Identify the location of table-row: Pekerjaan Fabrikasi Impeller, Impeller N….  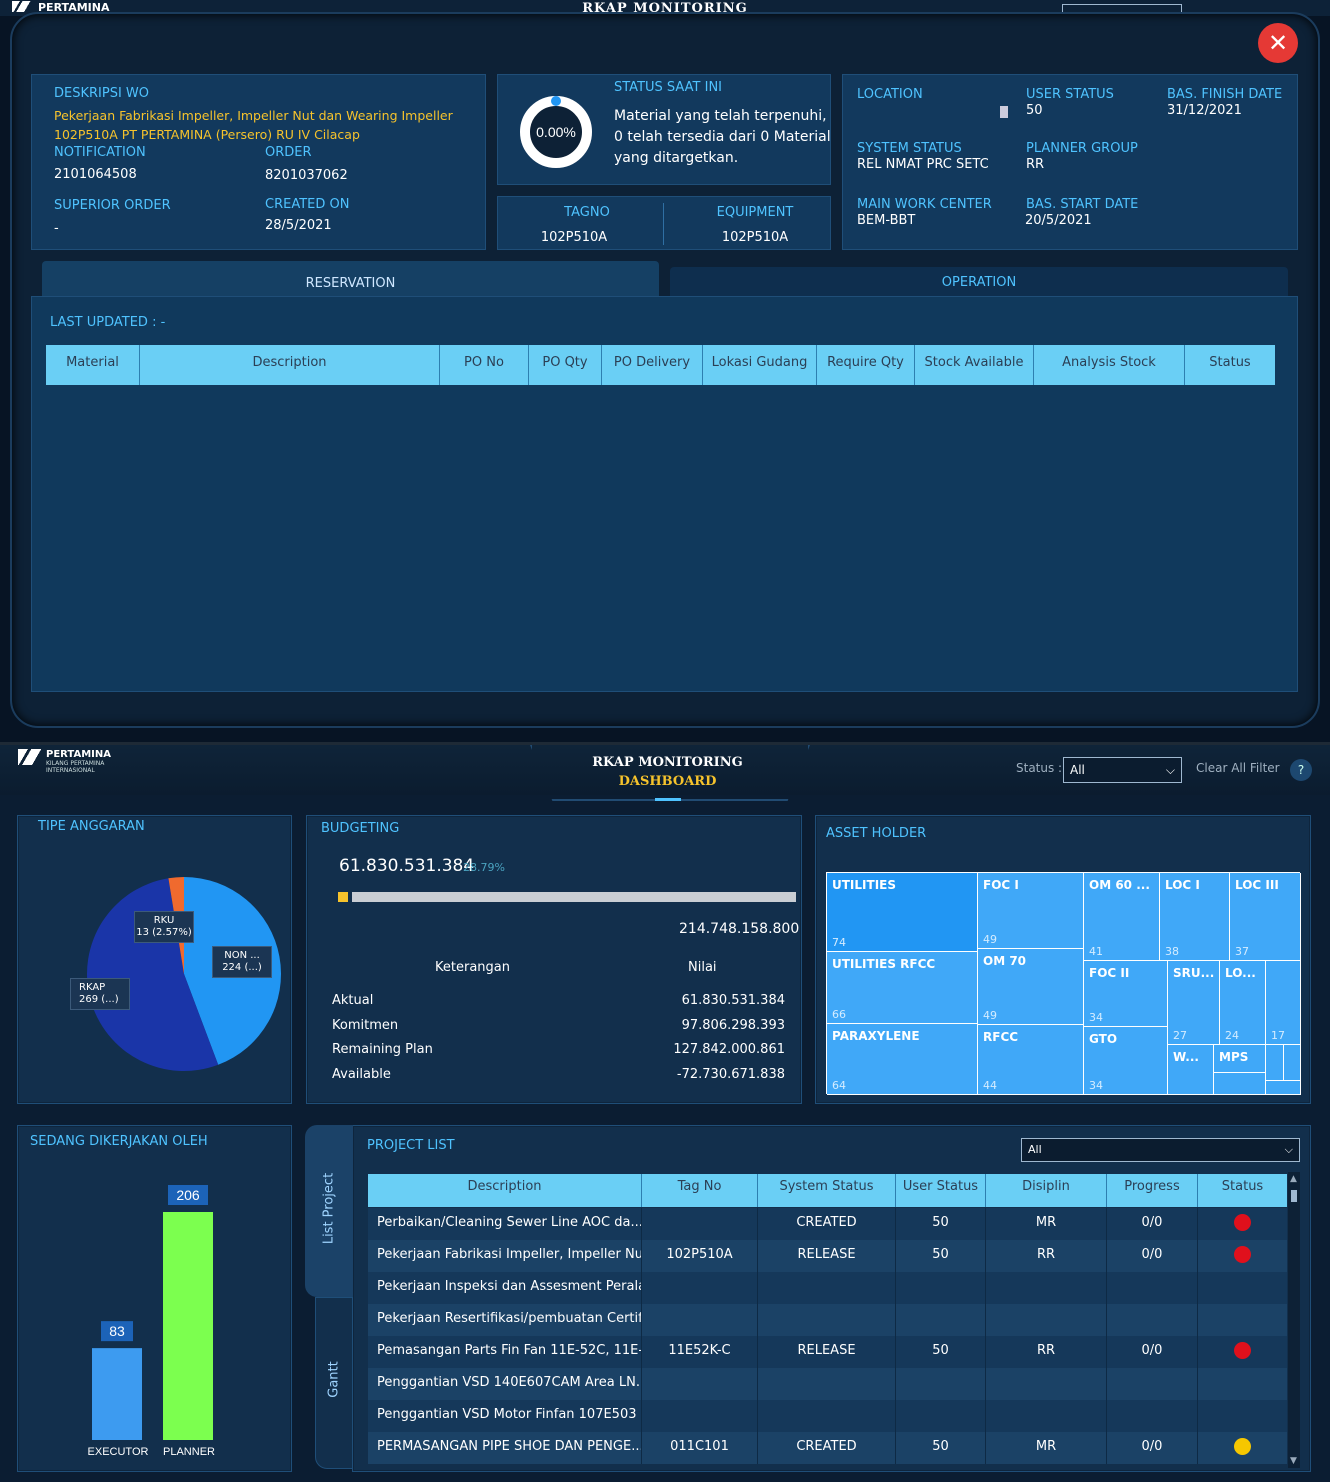
(827, 1256).